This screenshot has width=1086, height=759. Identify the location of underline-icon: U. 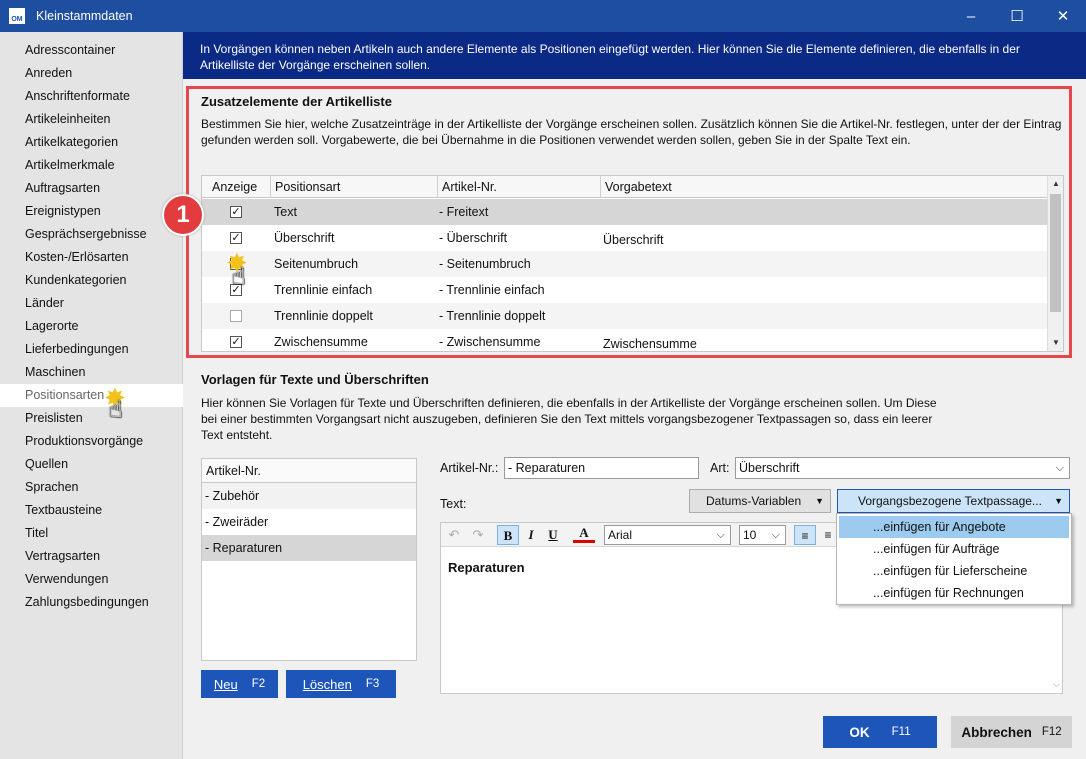
(553, 535).